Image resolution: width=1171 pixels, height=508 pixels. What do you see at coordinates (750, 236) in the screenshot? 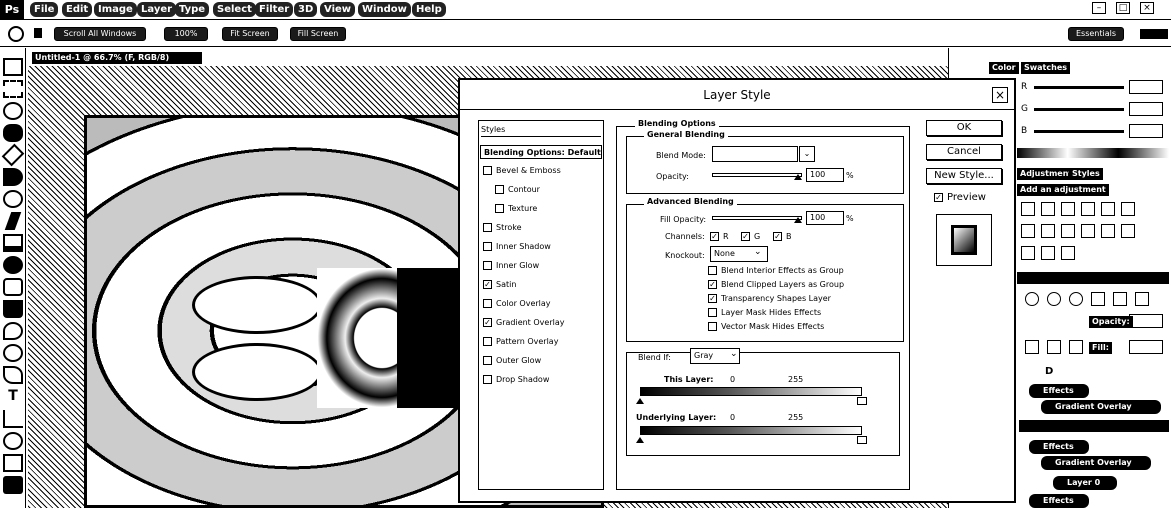
I see `channel-g-checkbox: ✓ G` at bounding box center [750, 236].